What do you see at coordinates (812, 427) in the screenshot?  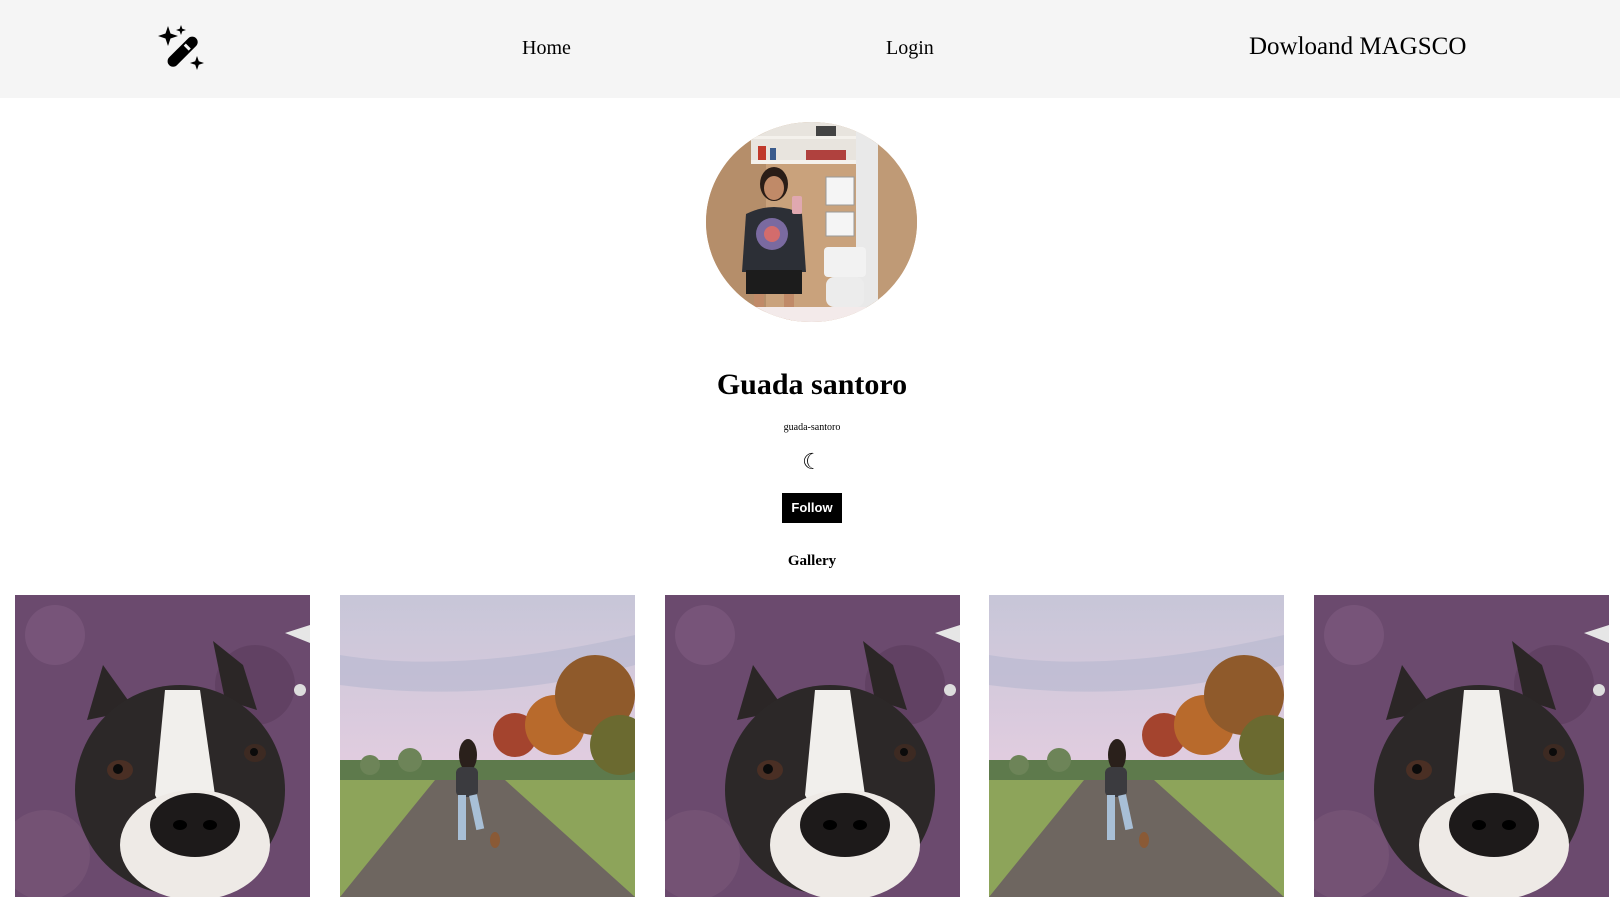 I see `profile-handle: guada-santoro` at bounding box center [812, 427].